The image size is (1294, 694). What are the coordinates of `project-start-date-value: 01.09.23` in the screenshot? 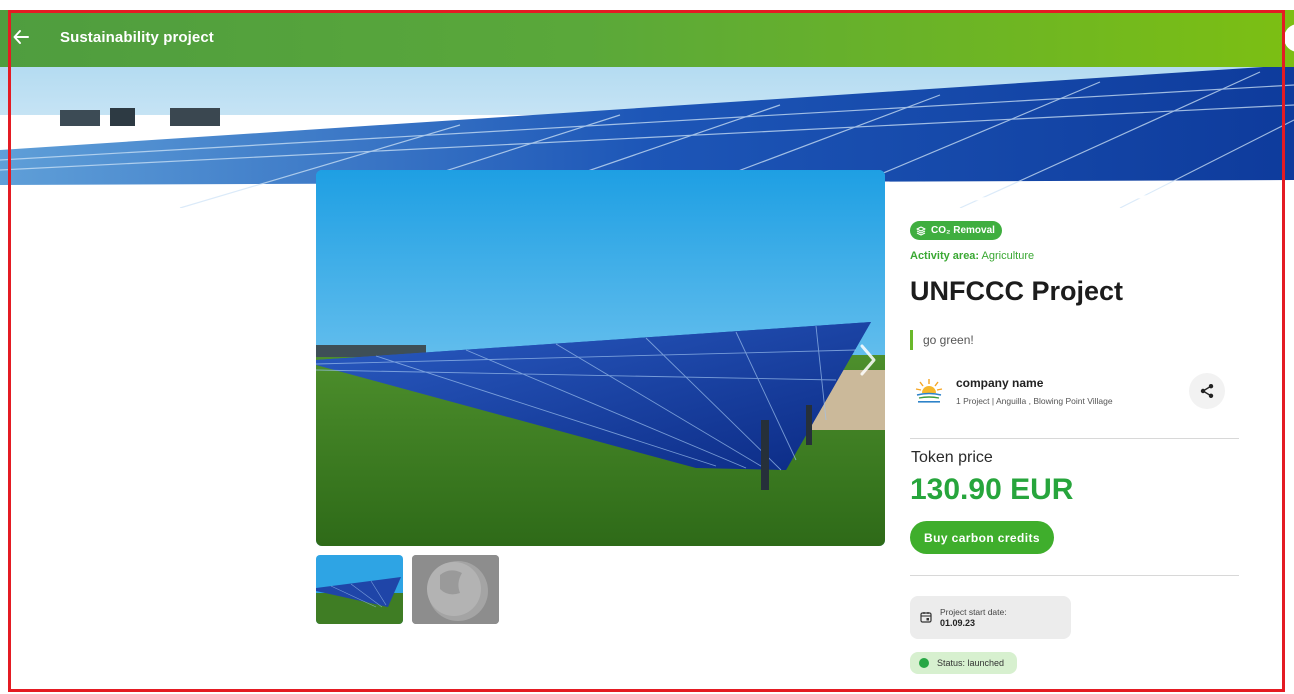 It's located at (958, 623).